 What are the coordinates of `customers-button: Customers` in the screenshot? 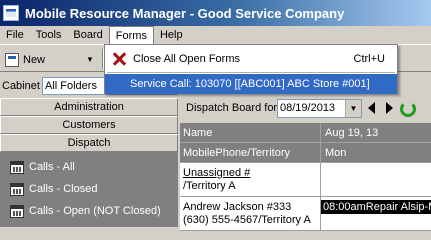 It's located at (89, 125).